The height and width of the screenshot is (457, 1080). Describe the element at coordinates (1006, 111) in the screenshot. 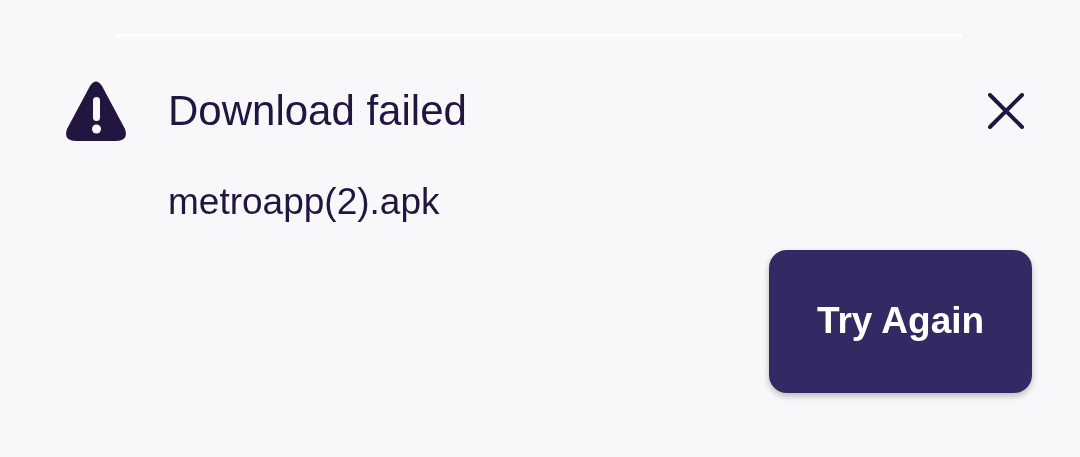

I see `close-icon` at that location.